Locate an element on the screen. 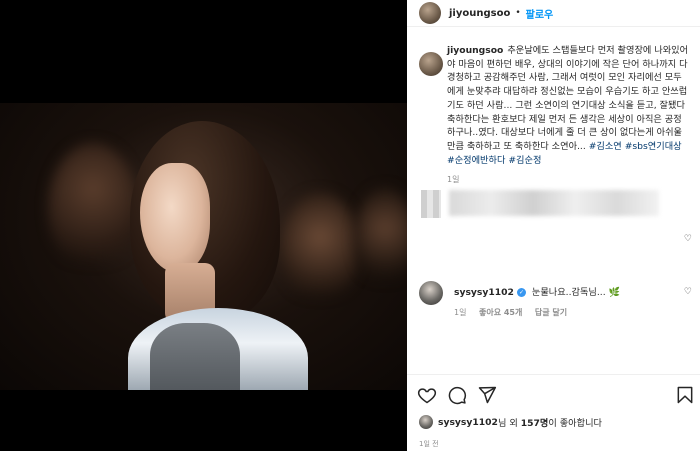 This screenshot has width=700, height=451. author-username: jiyoungsoo is located at coordinates (479, 13).